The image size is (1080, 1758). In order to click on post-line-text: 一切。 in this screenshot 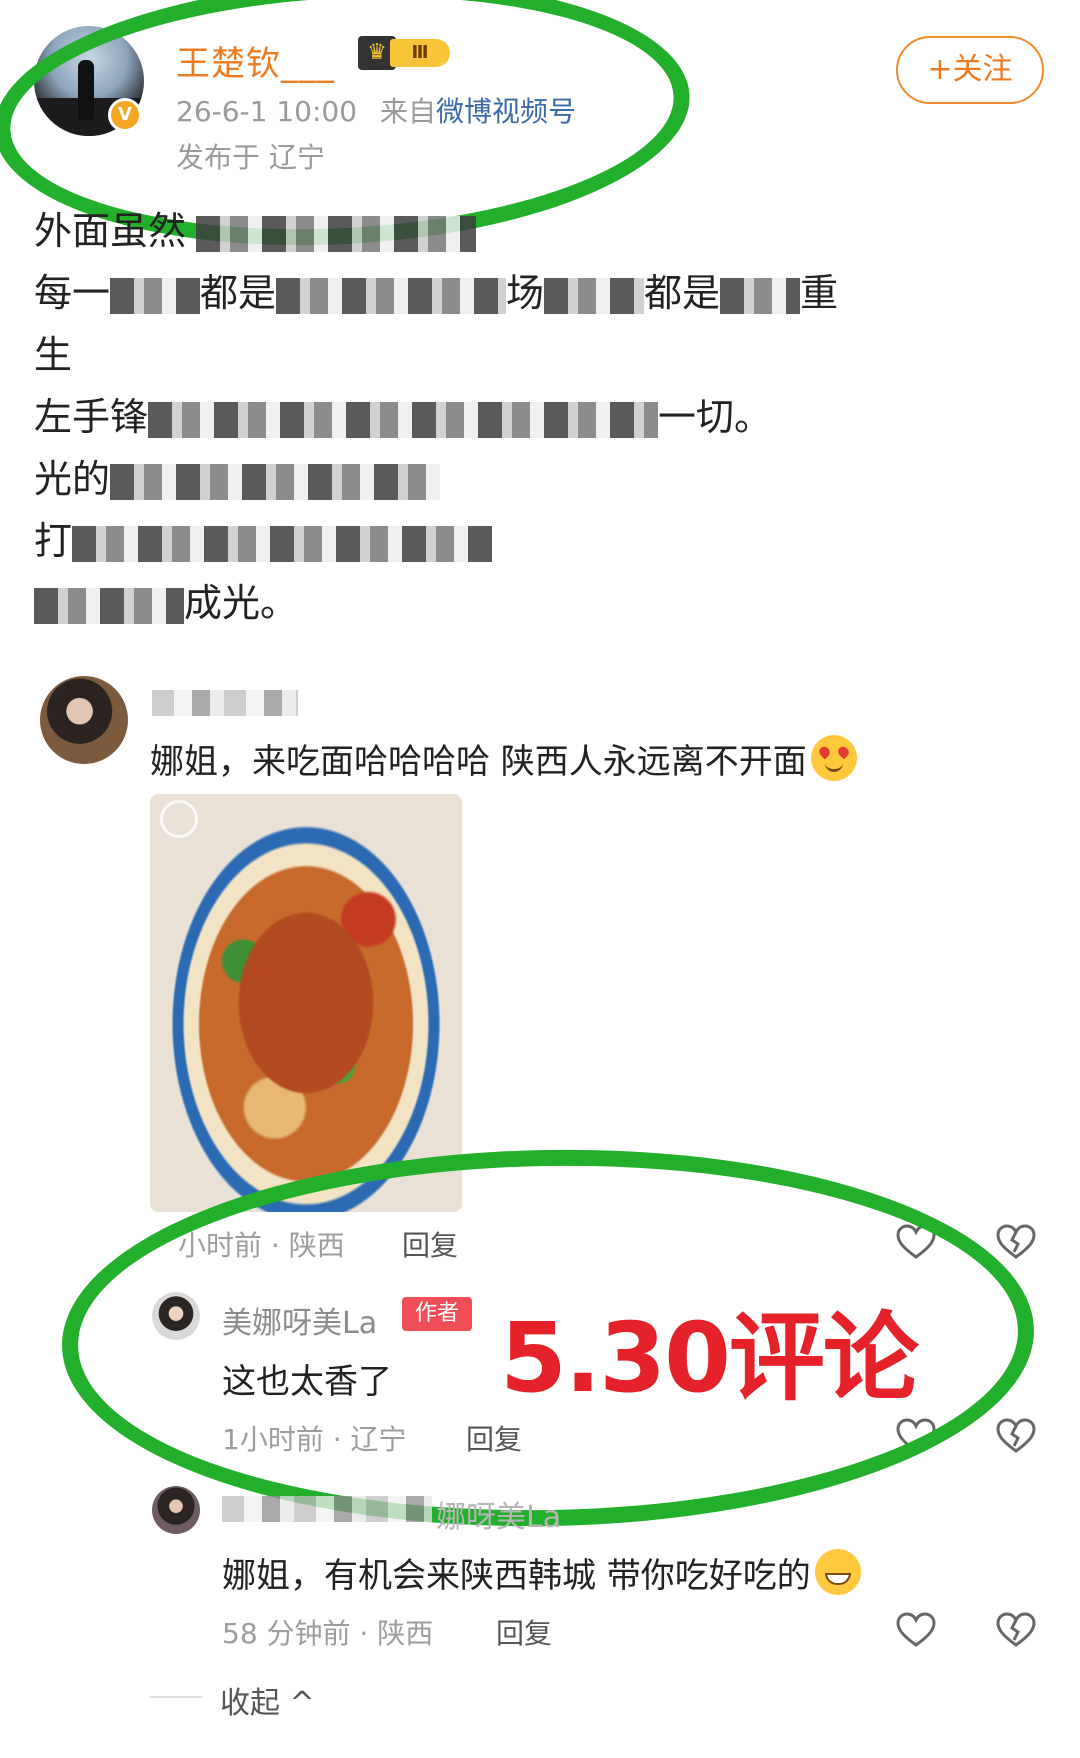, I will do `click(715, 417)`.